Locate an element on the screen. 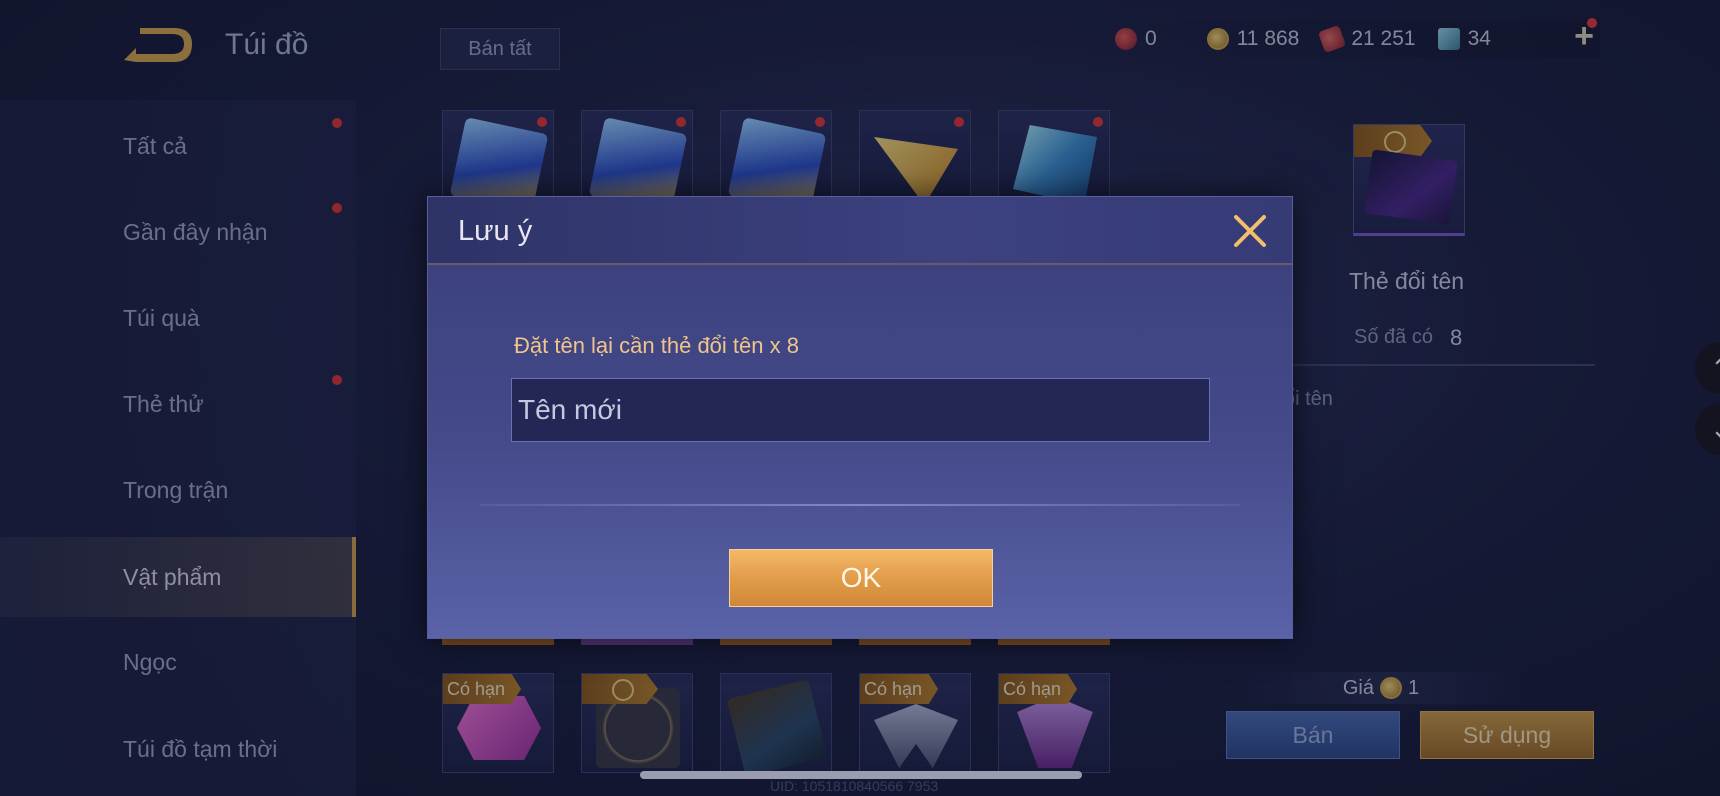 This screenshot has width=1720, height=796. divider is located at coordinates (860, 505).